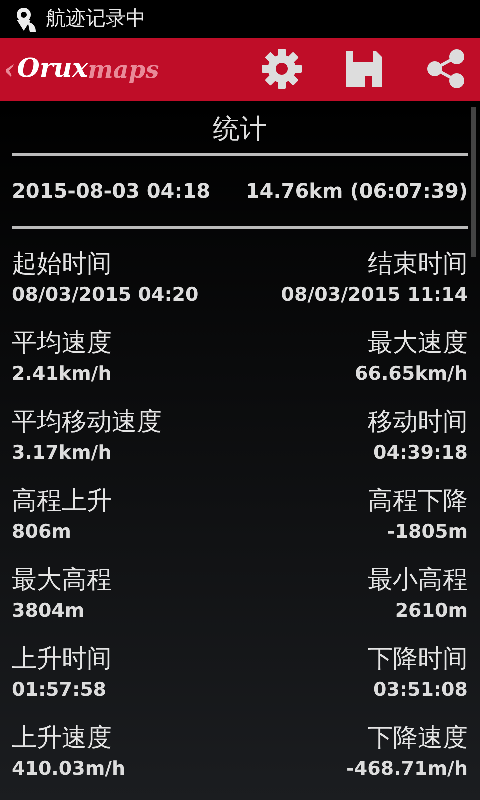 Image resolution: width=480 pixels, height=800 pixels. I want to click on scrollbar, so click(473, 182).